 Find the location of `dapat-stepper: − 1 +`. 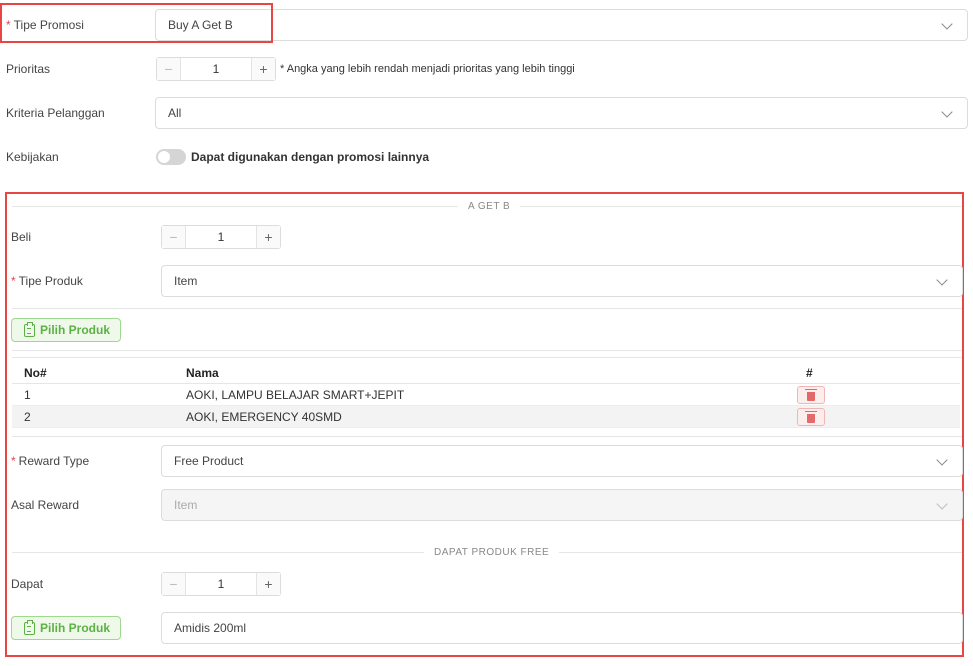

dapat-stepper: − 1 + is located at coordinates (221, 584).